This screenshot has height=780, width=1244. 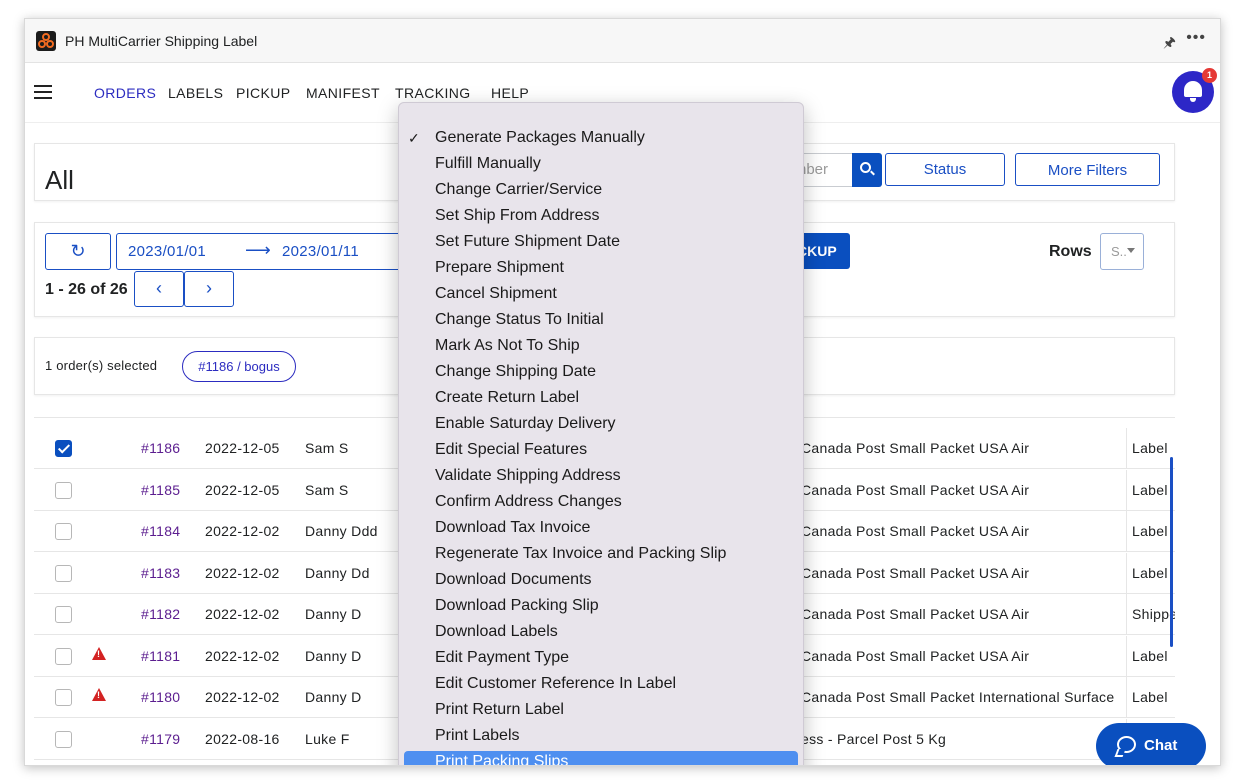 I want to click on menu-item-label: Edit Customer Reference In Label, so click(x=556, y=683).